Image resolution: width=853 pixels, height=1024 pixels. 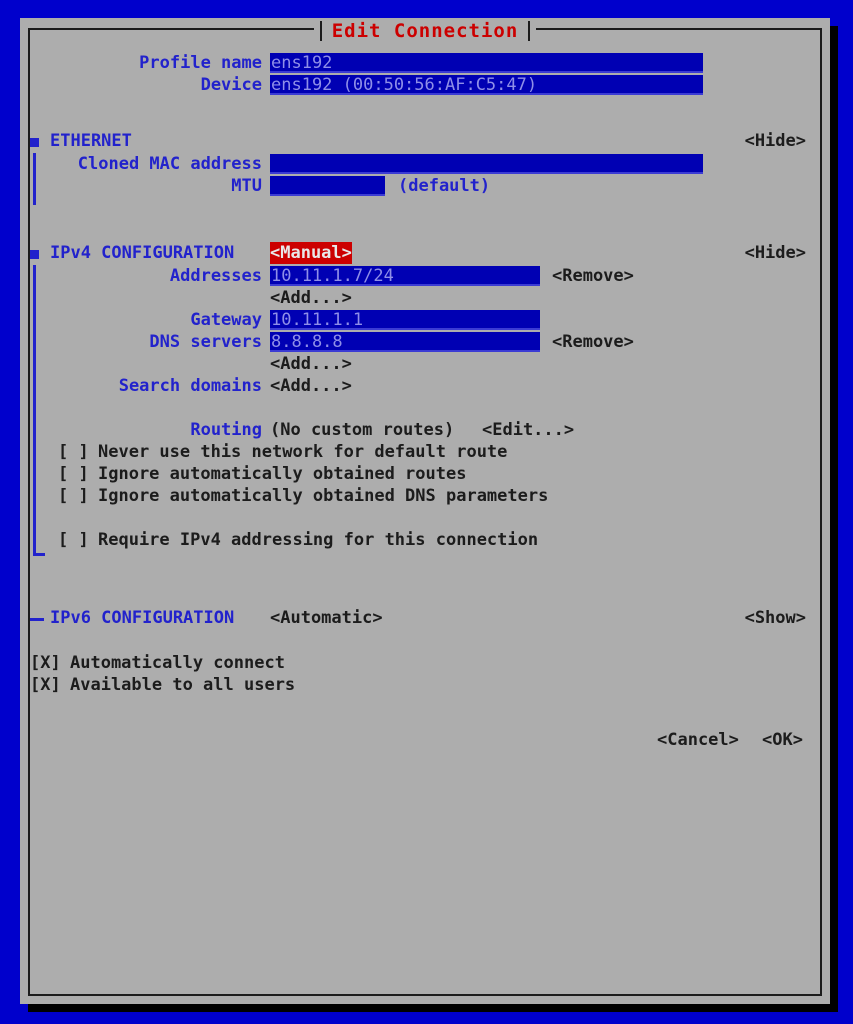 I want to click on ipv4-hide-button: <Hide>, so click(x=775, y=253).